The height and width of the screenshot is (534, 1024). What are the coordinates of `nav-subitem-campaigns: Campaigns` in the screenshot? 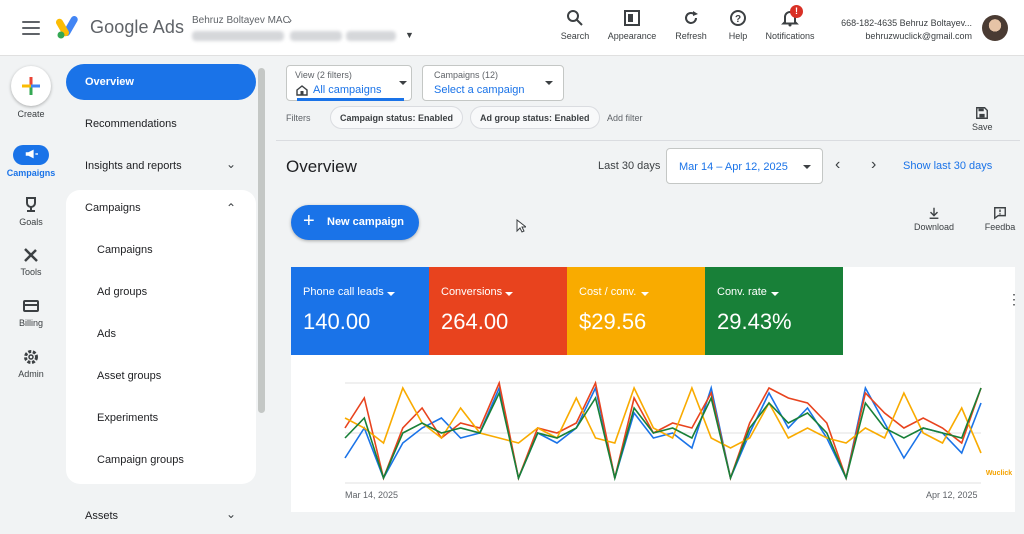 It's located at (161, 250).